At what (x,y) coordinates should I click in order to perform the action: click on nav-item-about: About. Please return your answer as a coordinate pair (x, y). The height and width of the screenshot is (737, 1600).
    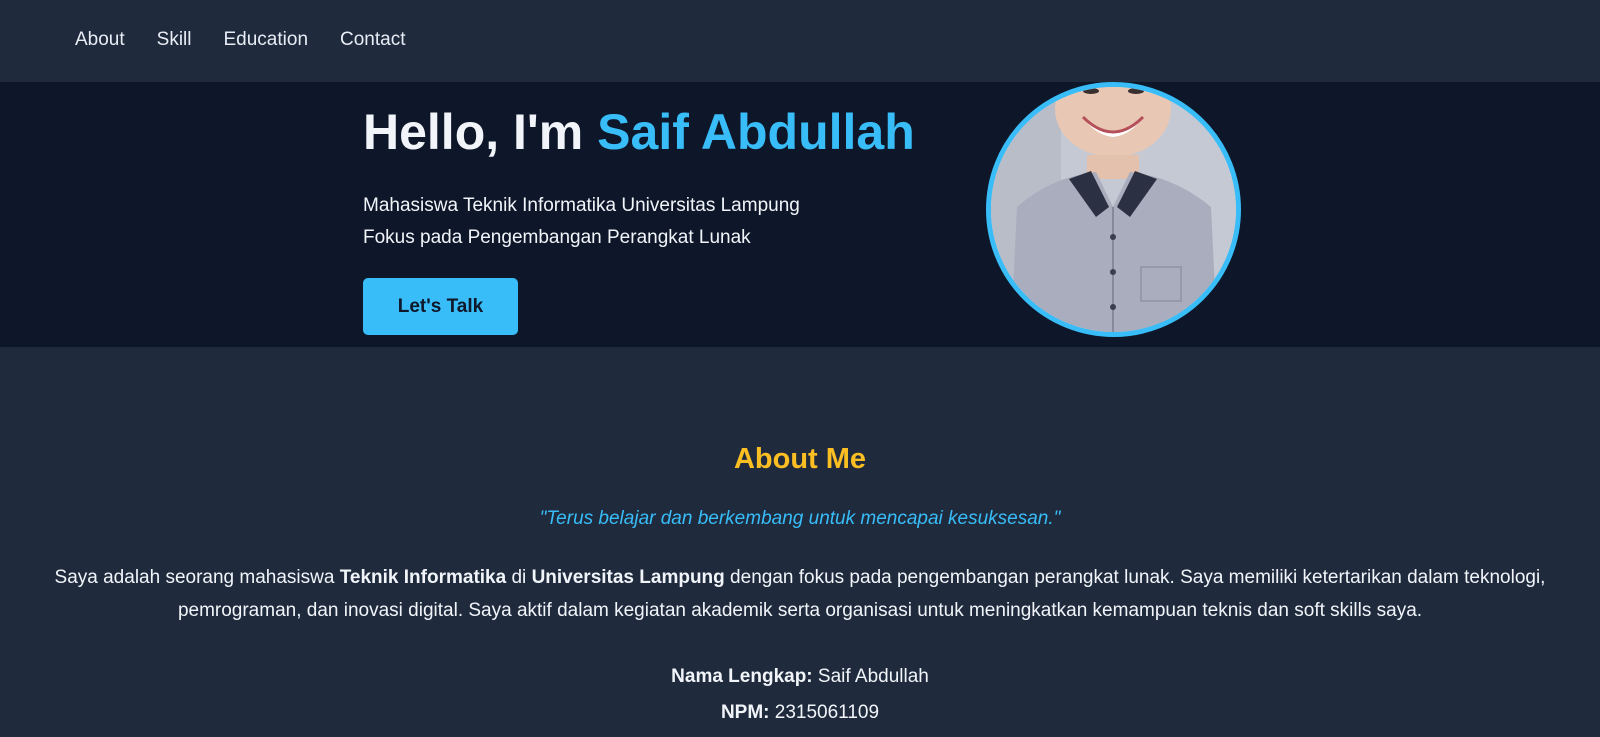
    Looking at the image, I should click on (100, 40).